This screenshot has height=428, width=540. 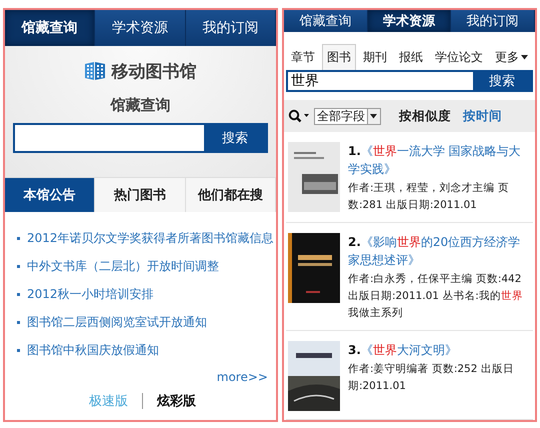 I want to click on version-link: 炫彩版, so click(x=176, y=401).